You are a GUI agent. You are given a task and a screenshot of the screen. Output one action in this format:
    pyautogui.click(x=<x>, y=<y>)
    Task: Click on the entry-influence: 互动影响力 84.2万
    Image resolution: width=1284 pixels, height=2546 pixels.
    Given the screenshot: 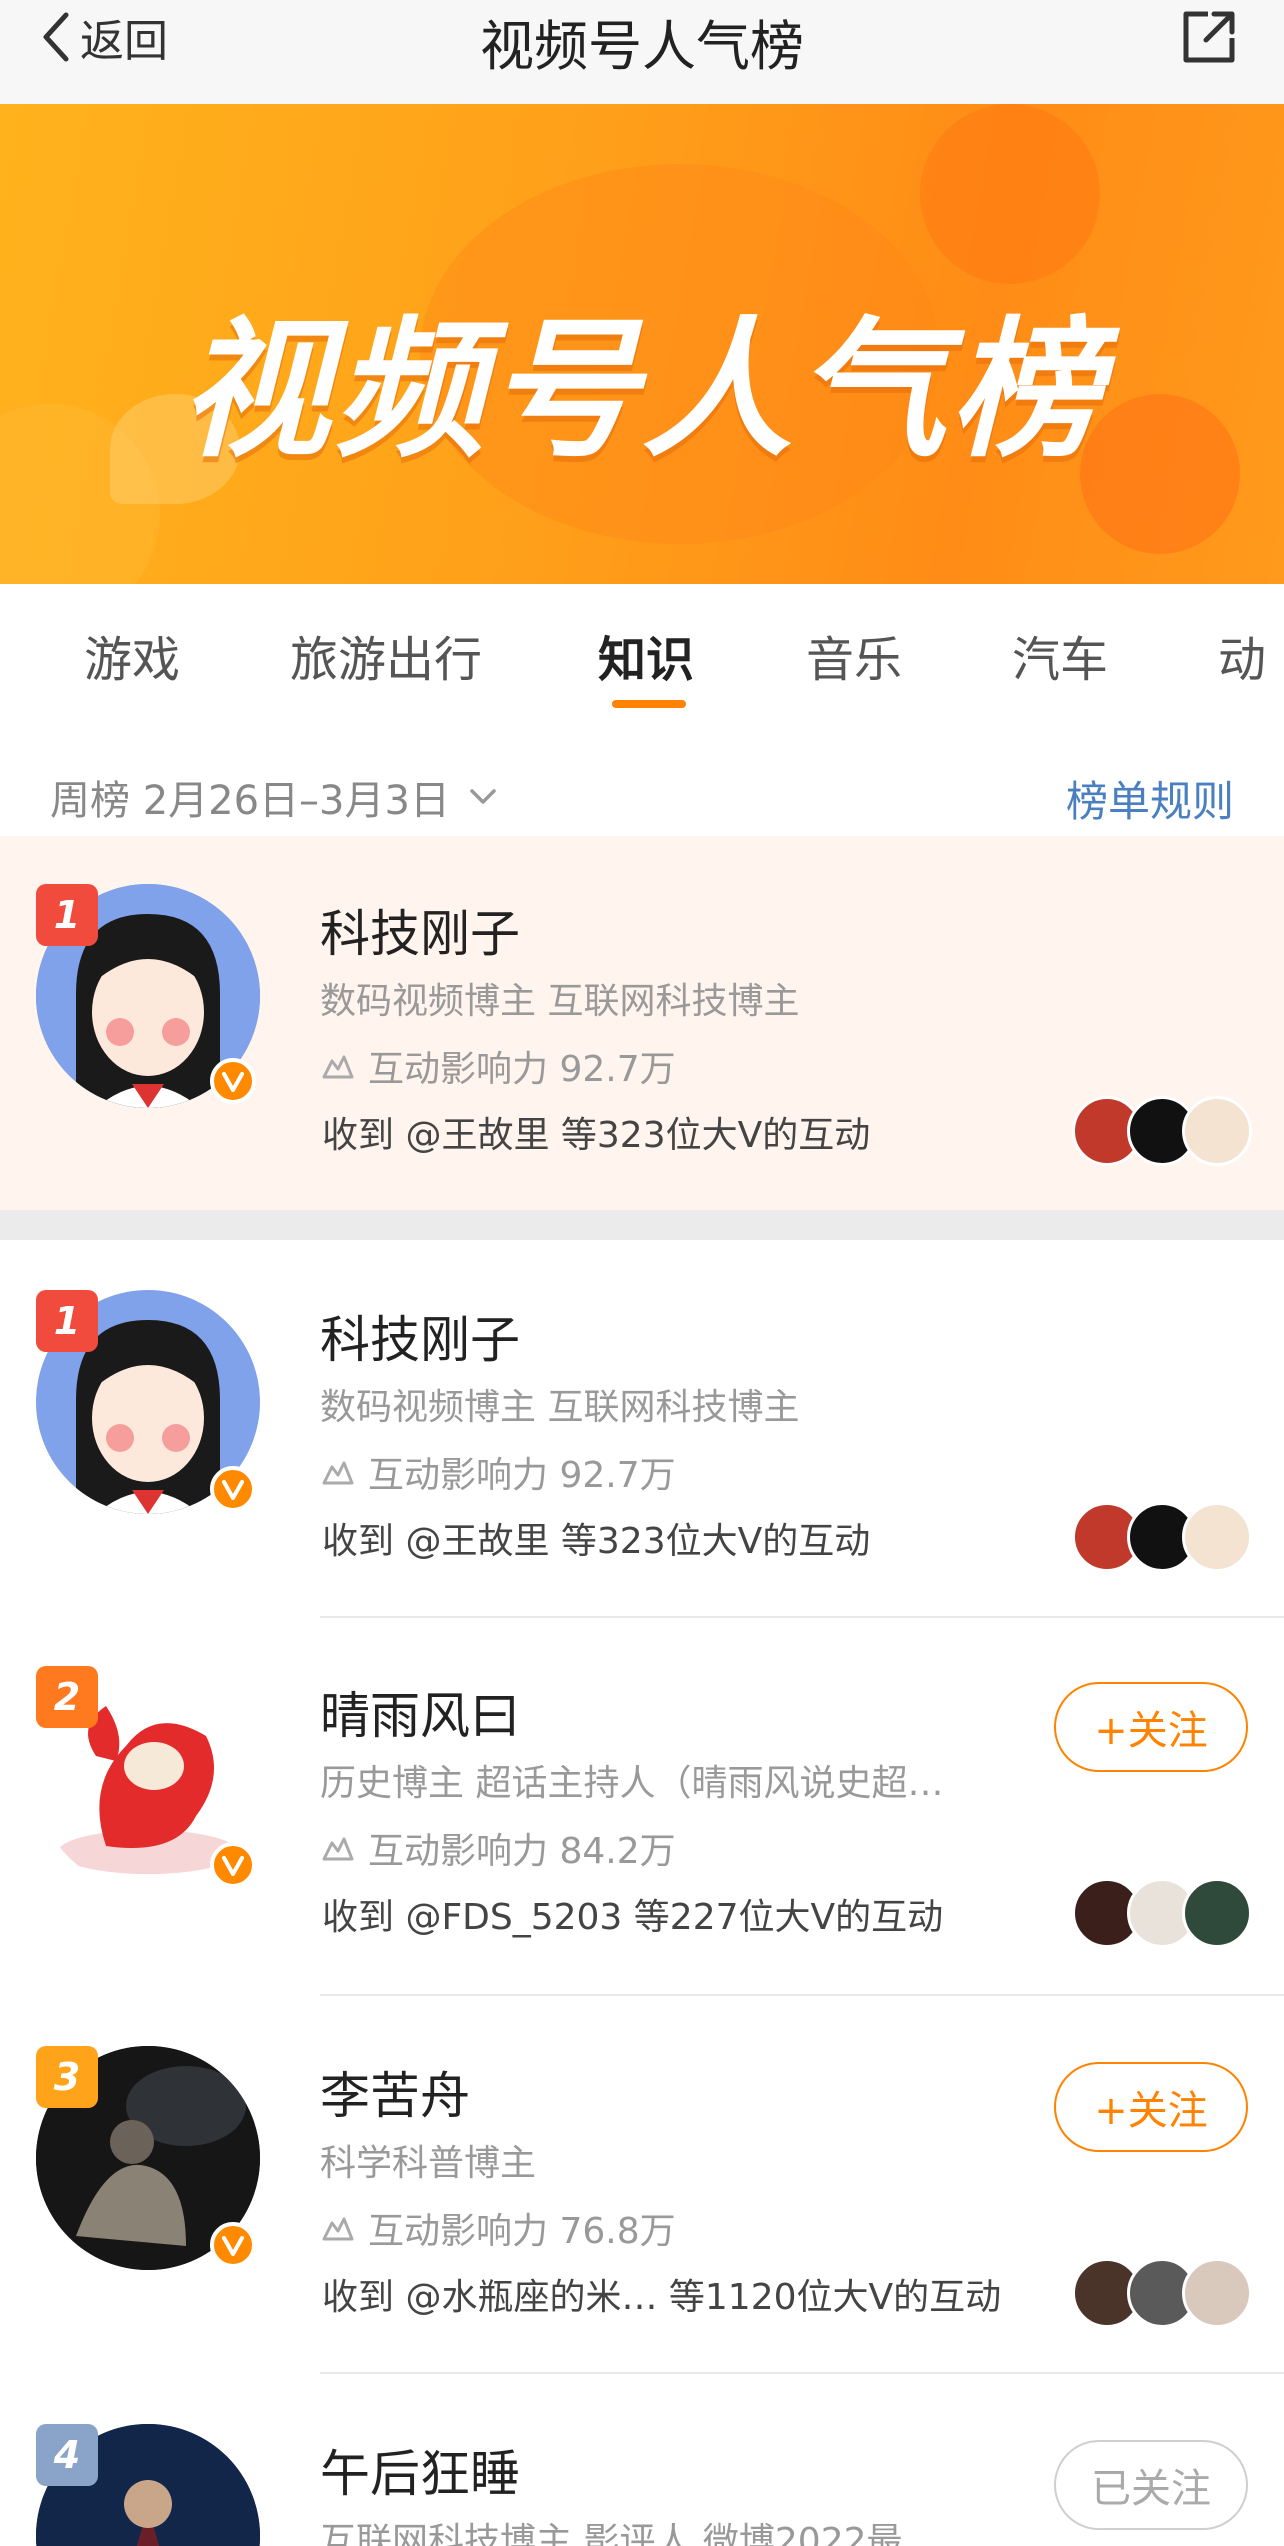 What is the action you would take?
    pyautogui.click(x=498, y=1848)
    